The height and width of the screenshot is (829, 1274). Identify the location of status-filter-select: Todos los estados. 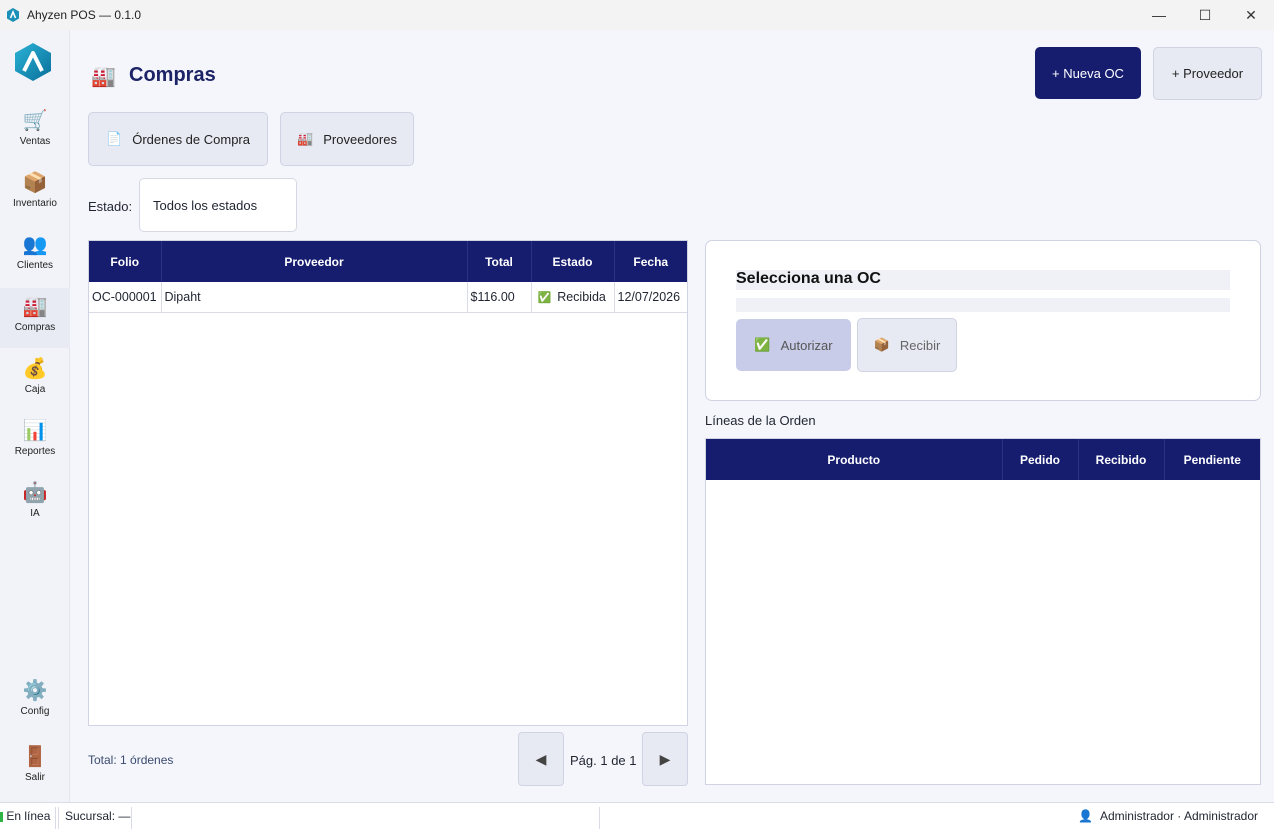
(218, 205).